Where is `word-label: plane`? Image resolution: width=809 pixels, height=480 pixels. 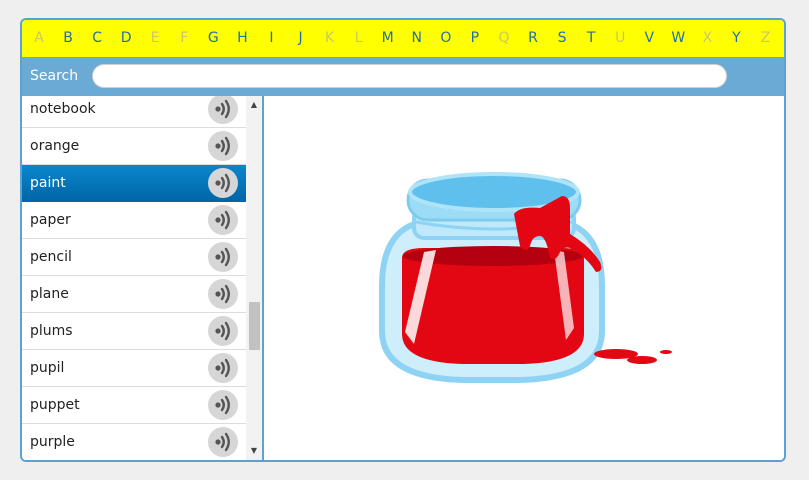 word-label: plane is located at coordinates (49, 294).